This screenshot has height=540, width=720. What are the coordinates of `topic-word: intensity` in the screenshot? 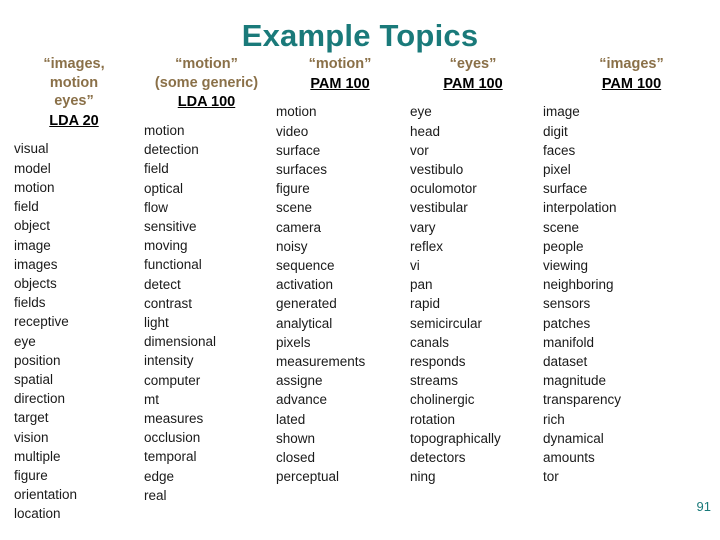 It's located at (169, 361).